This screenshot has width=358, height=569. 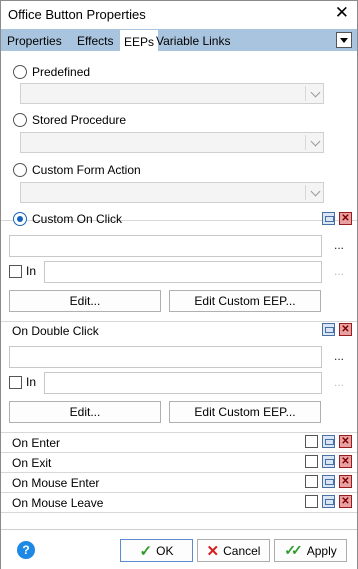 I want to click on stored-procedure-radio, so click(x=20, y=120).